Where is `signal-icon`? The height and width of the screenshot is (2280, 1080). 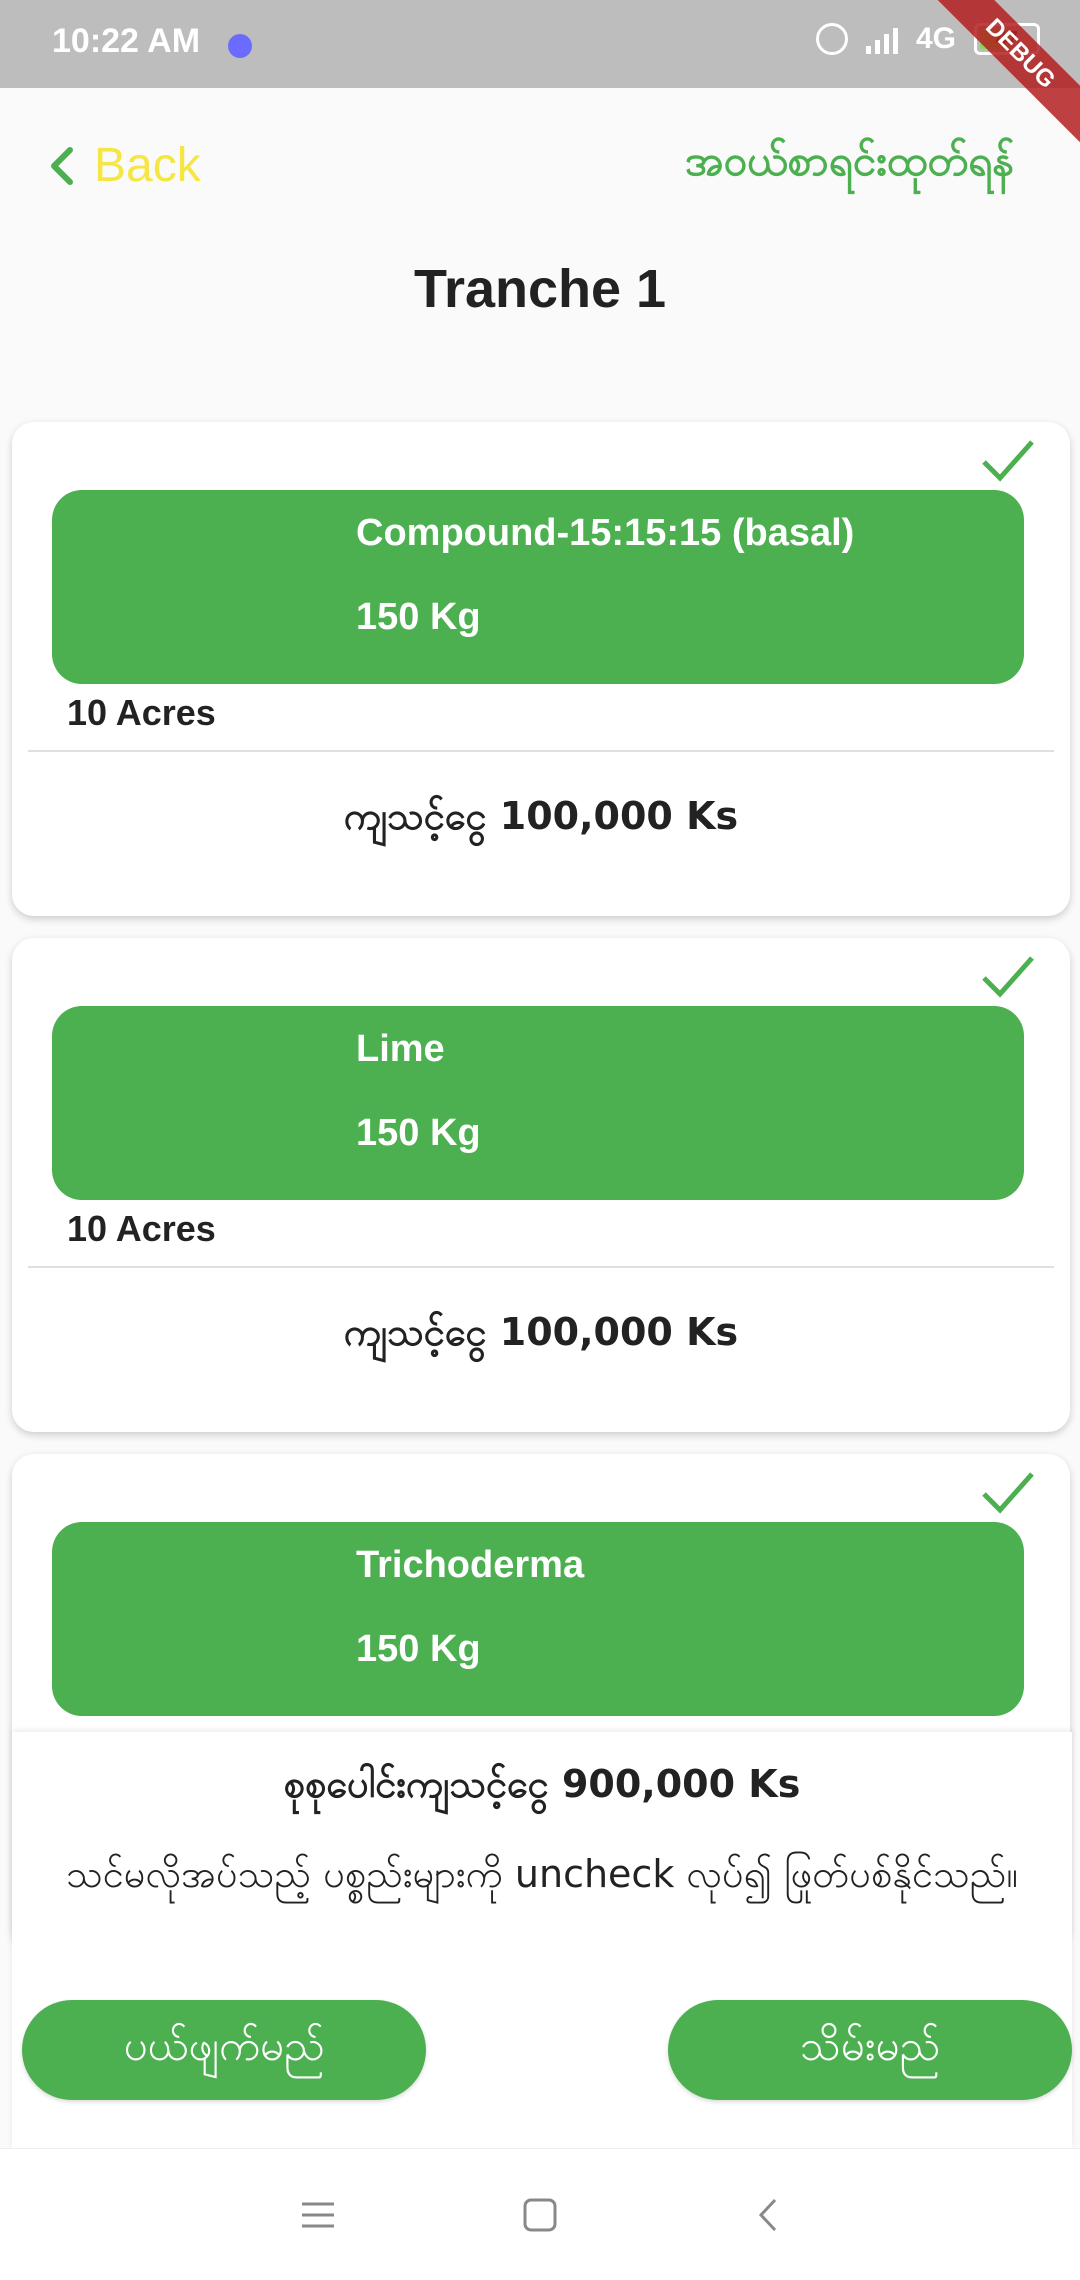
signal-icon is located at coordinates (881, 39).